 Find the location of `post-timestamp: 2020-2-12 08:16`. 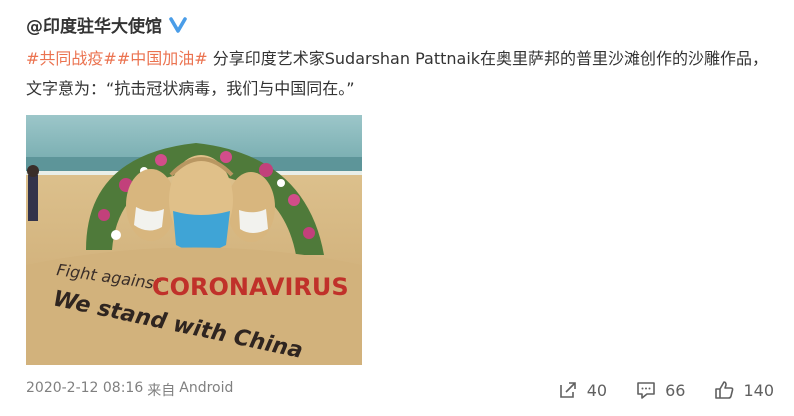

post-timestamp: 2020-2-12 08:16 is located at coordinates (84, 390).